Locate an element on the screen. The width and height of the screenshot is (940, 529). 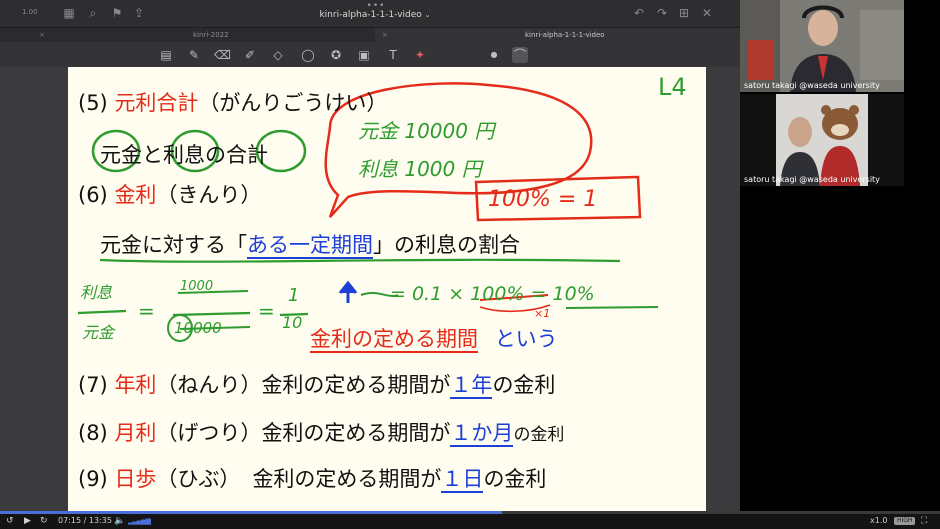
volume-icon: 🔈 is located at coordinates (119, 521).